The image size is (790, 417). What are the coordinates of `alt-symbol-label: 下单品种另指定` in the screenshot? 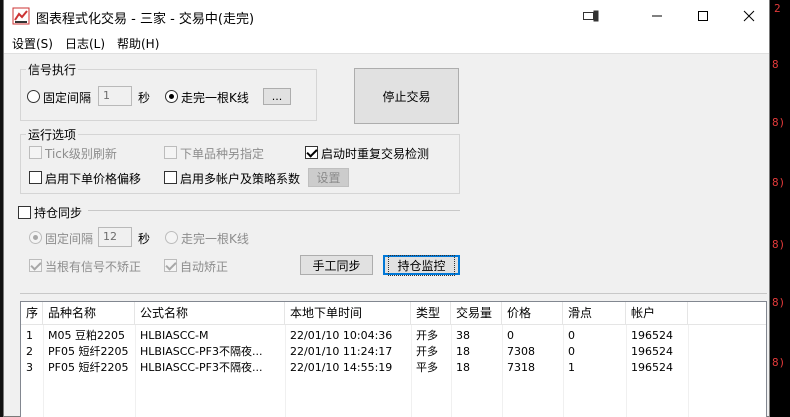 It's located at (222, 154).